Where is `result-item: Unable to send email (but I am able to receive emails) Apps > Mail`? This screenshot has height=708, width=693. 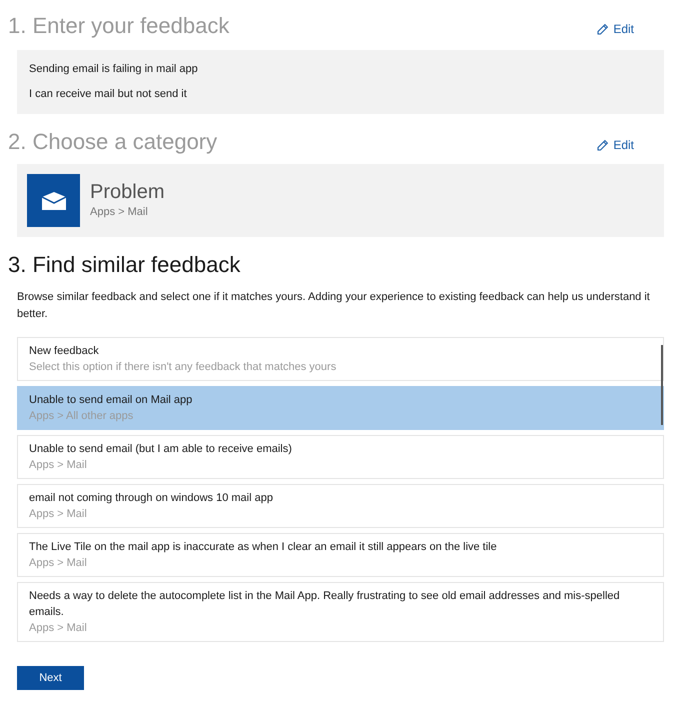 result-item: Unable to send email (but I am able to receive emails) Apps > Mail is located at coordinates (340, 457).